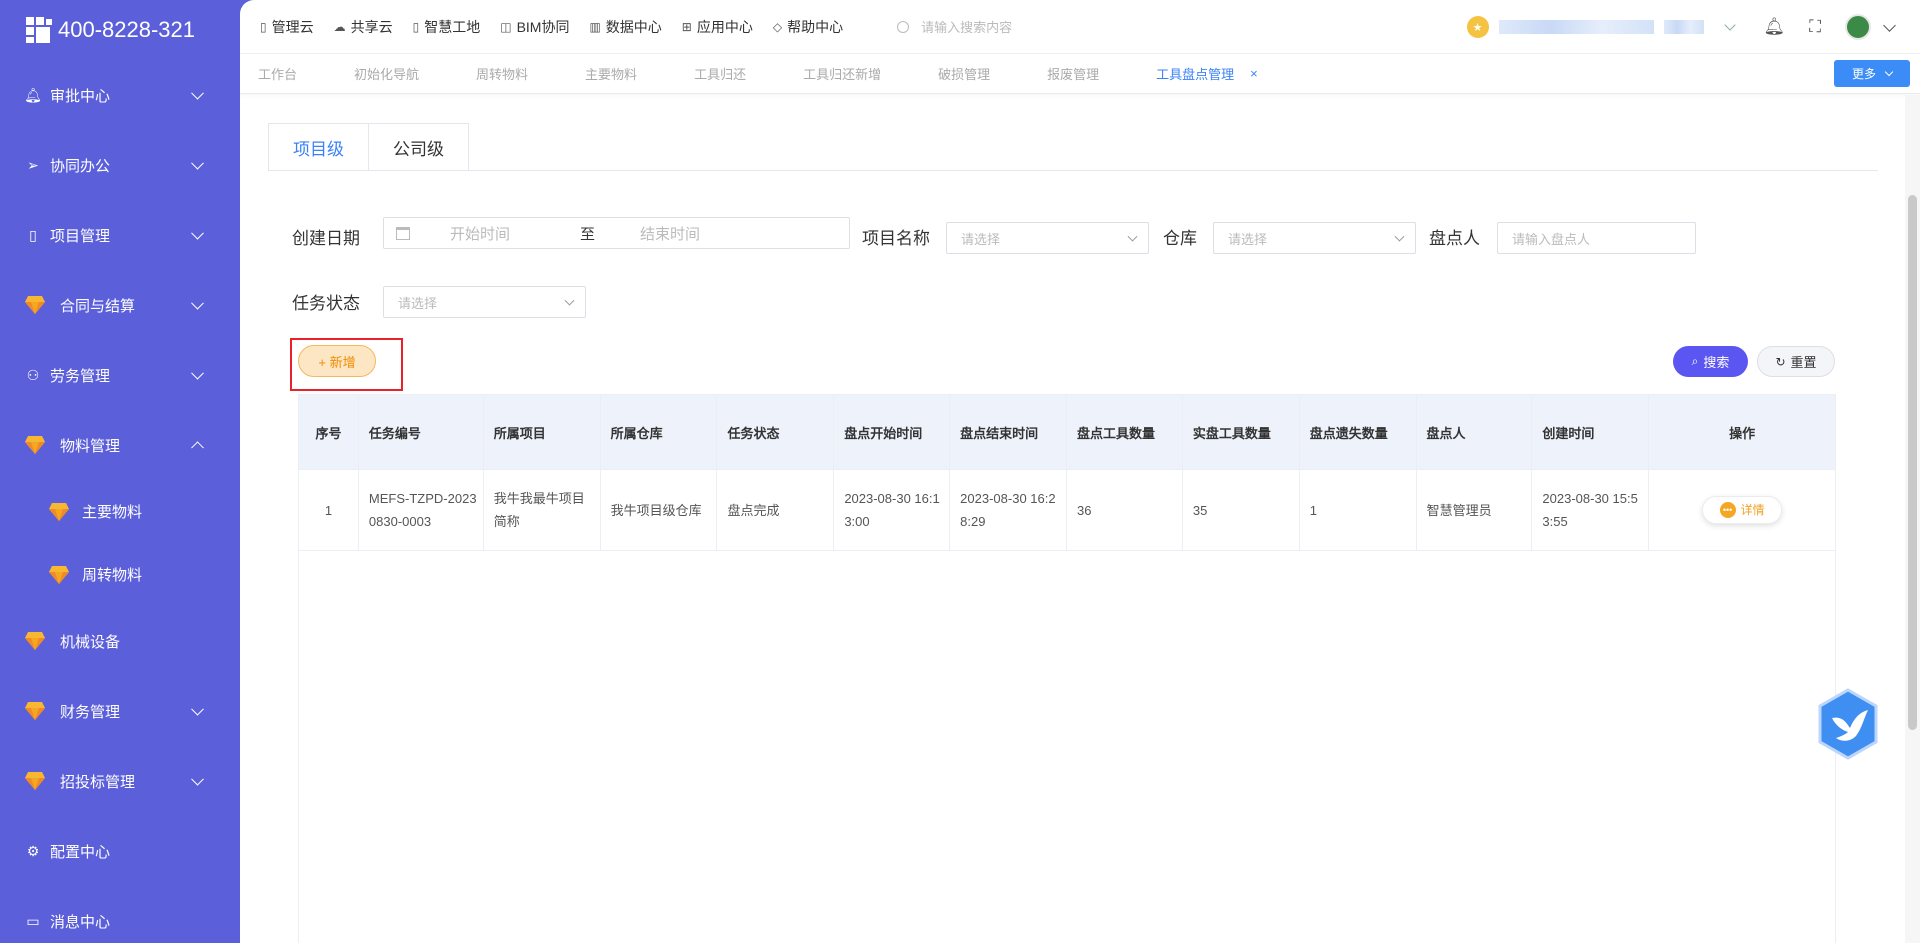 This screenshot has height=943, width=1920. I want to click on cell-checker: 智慧管理员, so click(1475, 510).